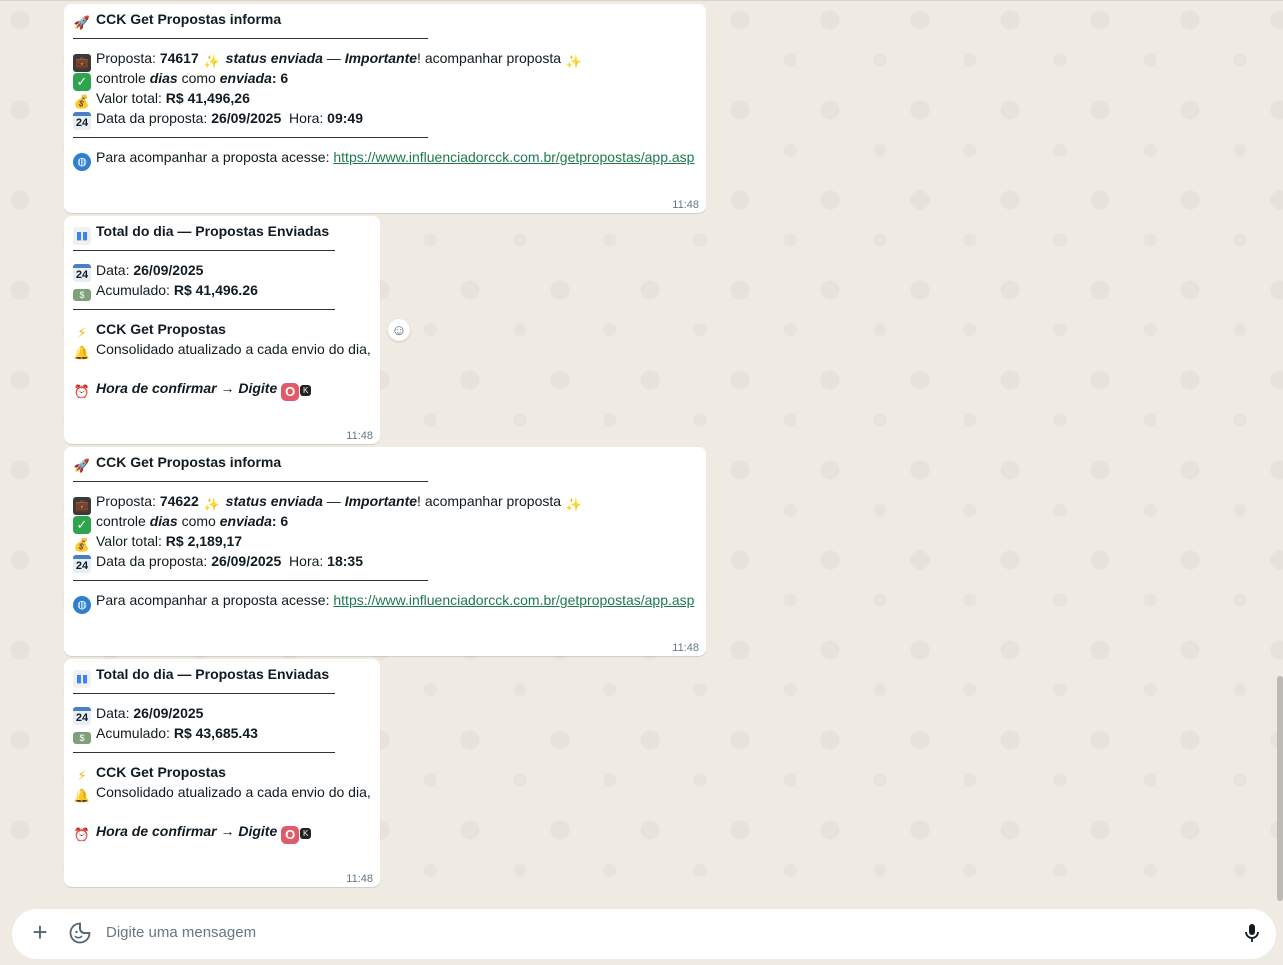 The width and height of the screenshot is (1283, 965). I want to click on acumulado-line: $ Acumulado: R$ 43,685.43, so click(165, 733).